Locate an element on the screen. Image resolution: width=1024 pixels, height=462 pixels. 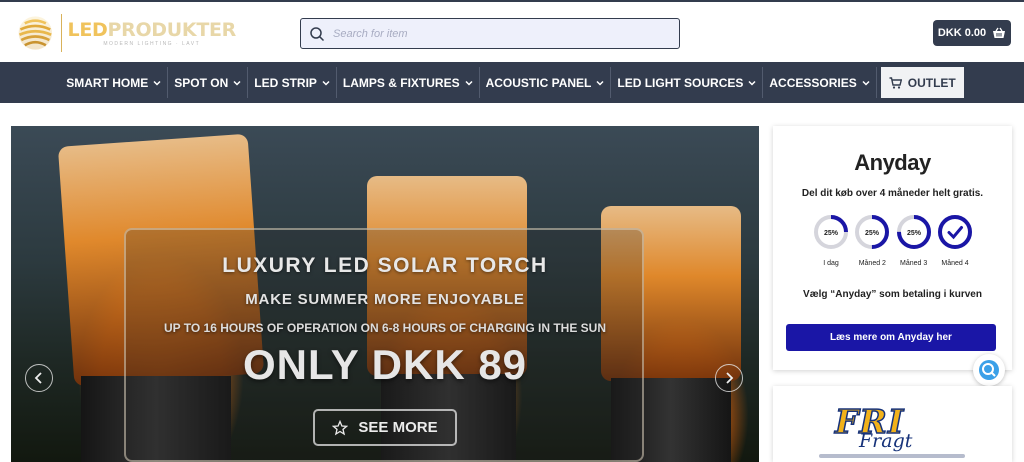
check-icon is located at coordinates (955, 233).